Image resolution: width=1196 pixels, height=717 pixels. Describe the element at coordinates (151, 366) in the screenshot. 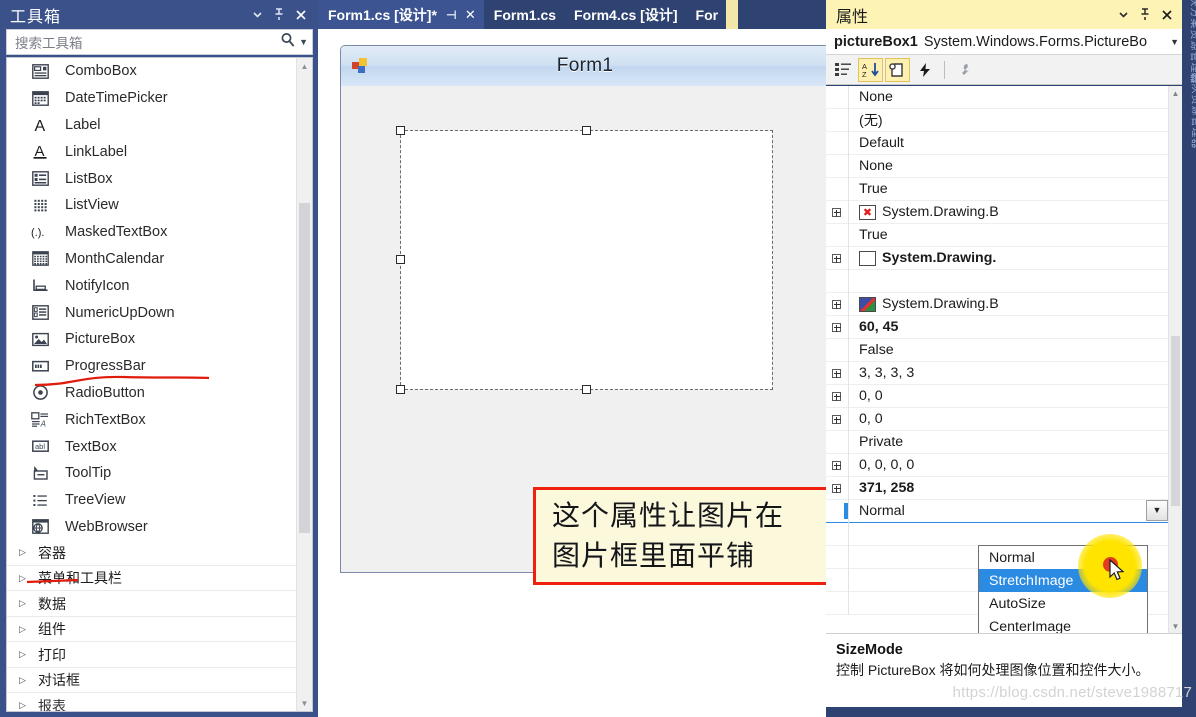

I see `toolbox-item-progressbar: ProgressBar` at that location.